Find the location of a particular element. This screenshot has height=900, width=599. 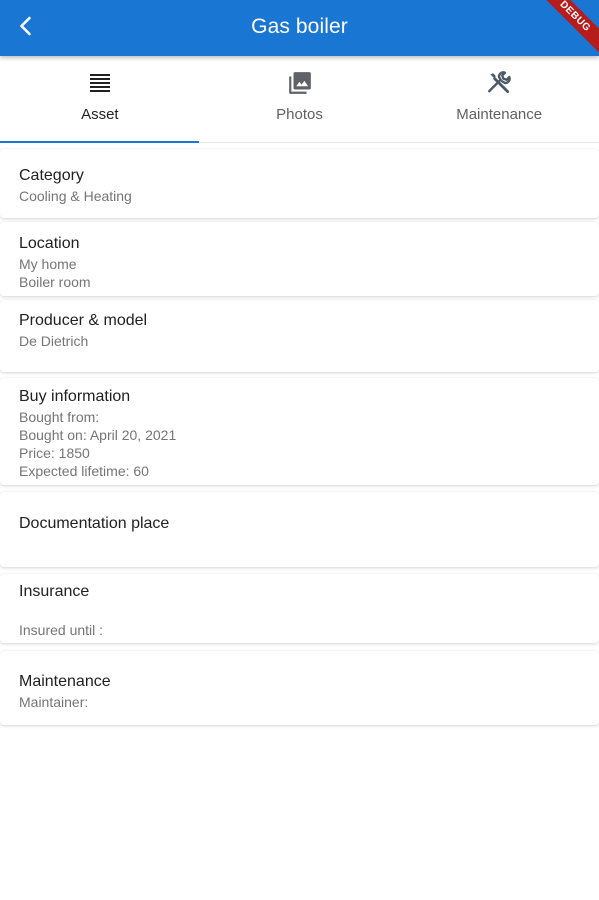

app-bar: Gas boiler DEBUG is located at coordinates (299, 29).